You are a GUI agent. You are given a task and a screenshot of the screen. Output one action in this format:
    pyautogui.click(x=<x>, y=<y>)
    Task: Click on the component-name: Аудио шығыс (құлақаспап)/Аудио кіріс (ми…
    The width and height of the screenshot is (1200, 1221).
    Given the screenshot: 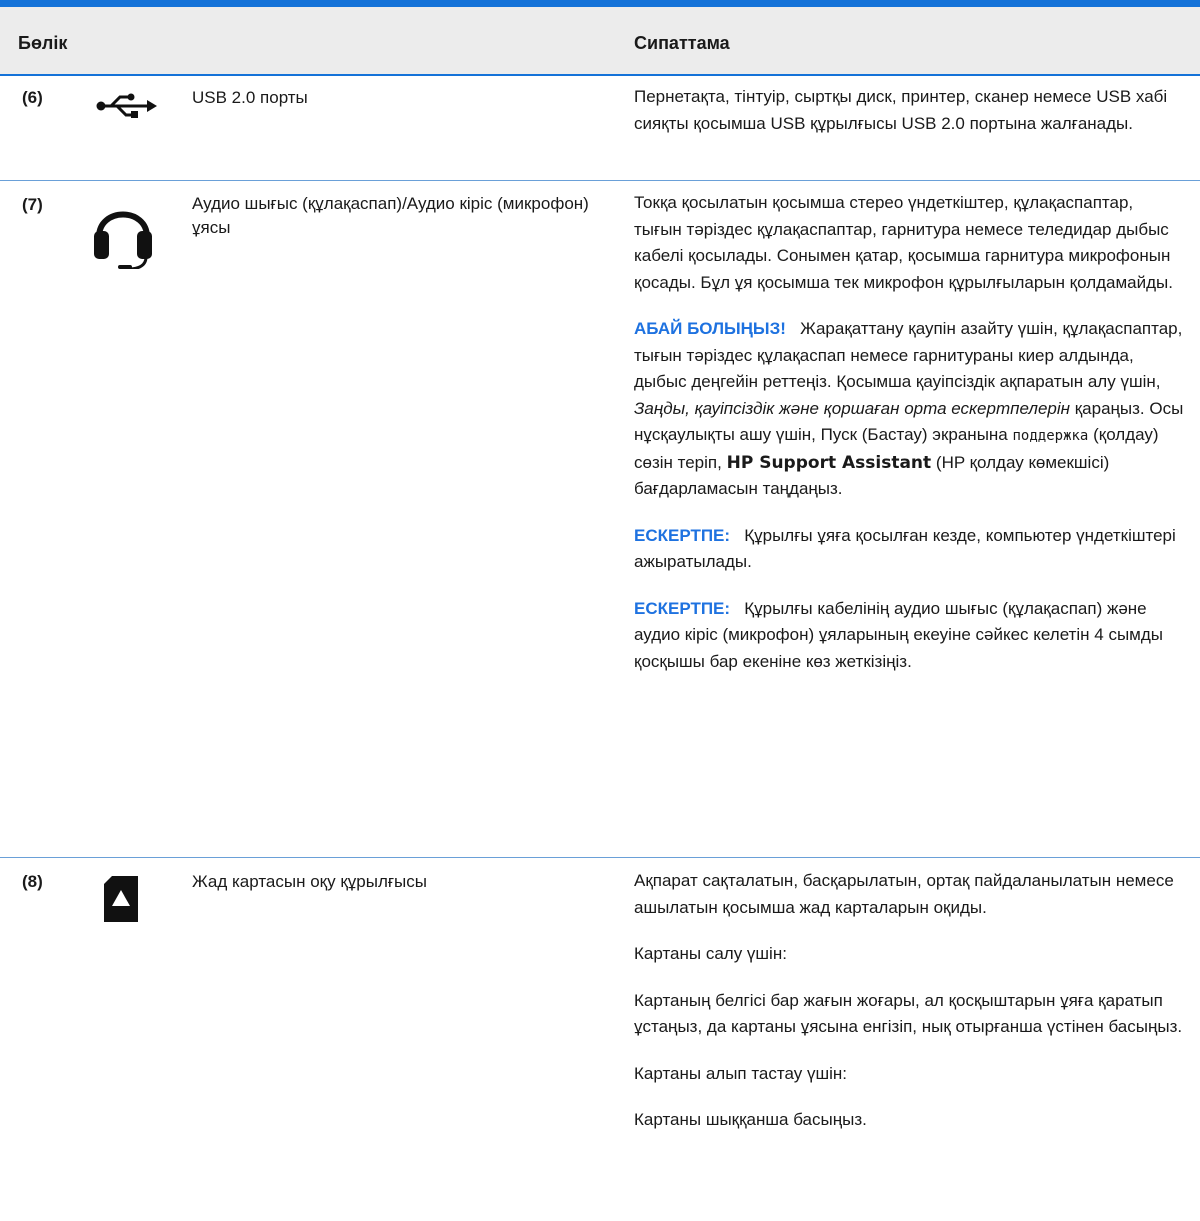 What is the action you would take?
    pyautogui.click(x=390, y=215)
    